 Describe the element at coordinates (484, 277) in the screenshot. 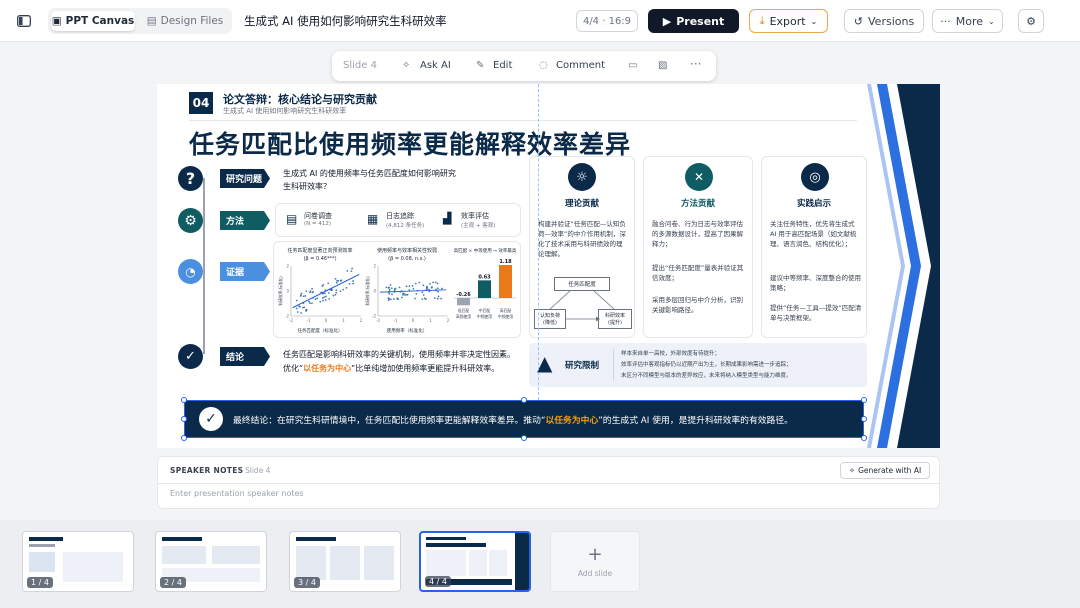

I see `bar-value-label: 0.63` at that location.